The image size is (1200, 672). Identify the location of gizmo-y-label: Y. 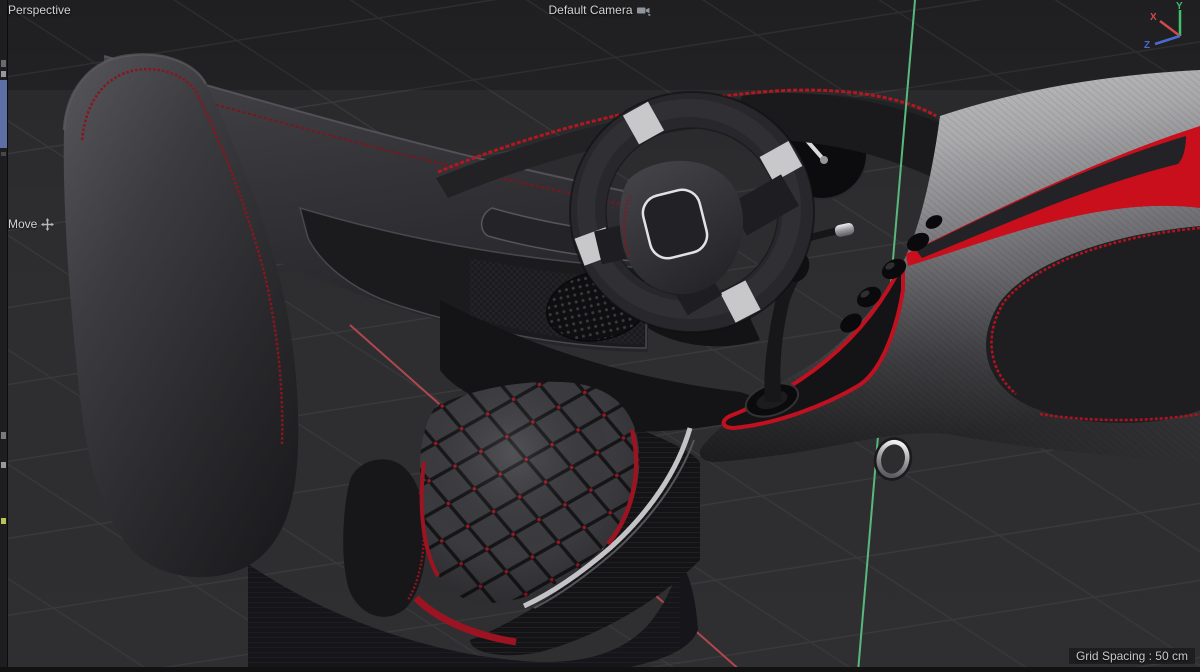
(1179, 6).